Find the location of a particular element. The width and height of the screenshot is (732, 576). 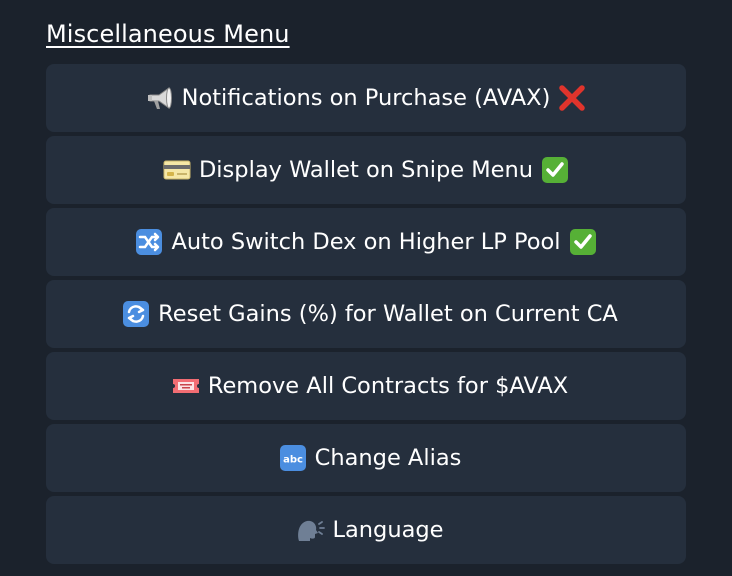

notifications-on-purchase-label: Notifications on Purchase (AVAX) is located at coordinates (366, 98).